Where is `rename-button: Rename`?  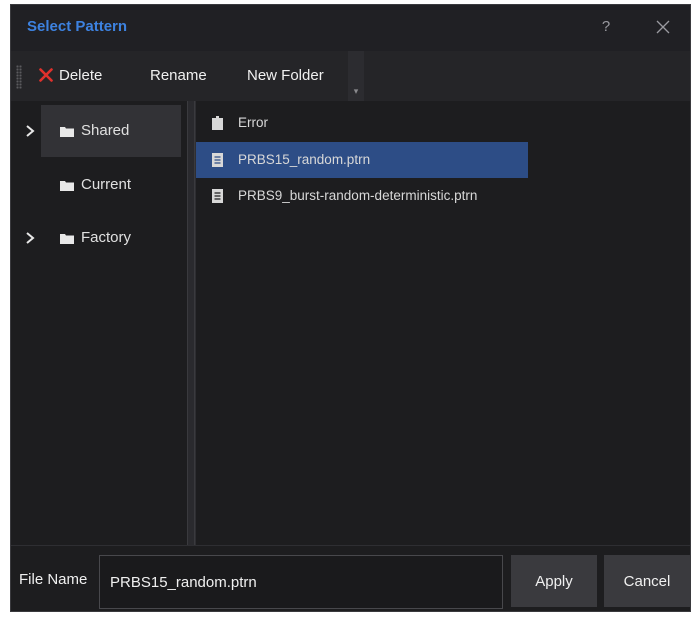
rename-button: Rename is located at coordinates (178, 76).